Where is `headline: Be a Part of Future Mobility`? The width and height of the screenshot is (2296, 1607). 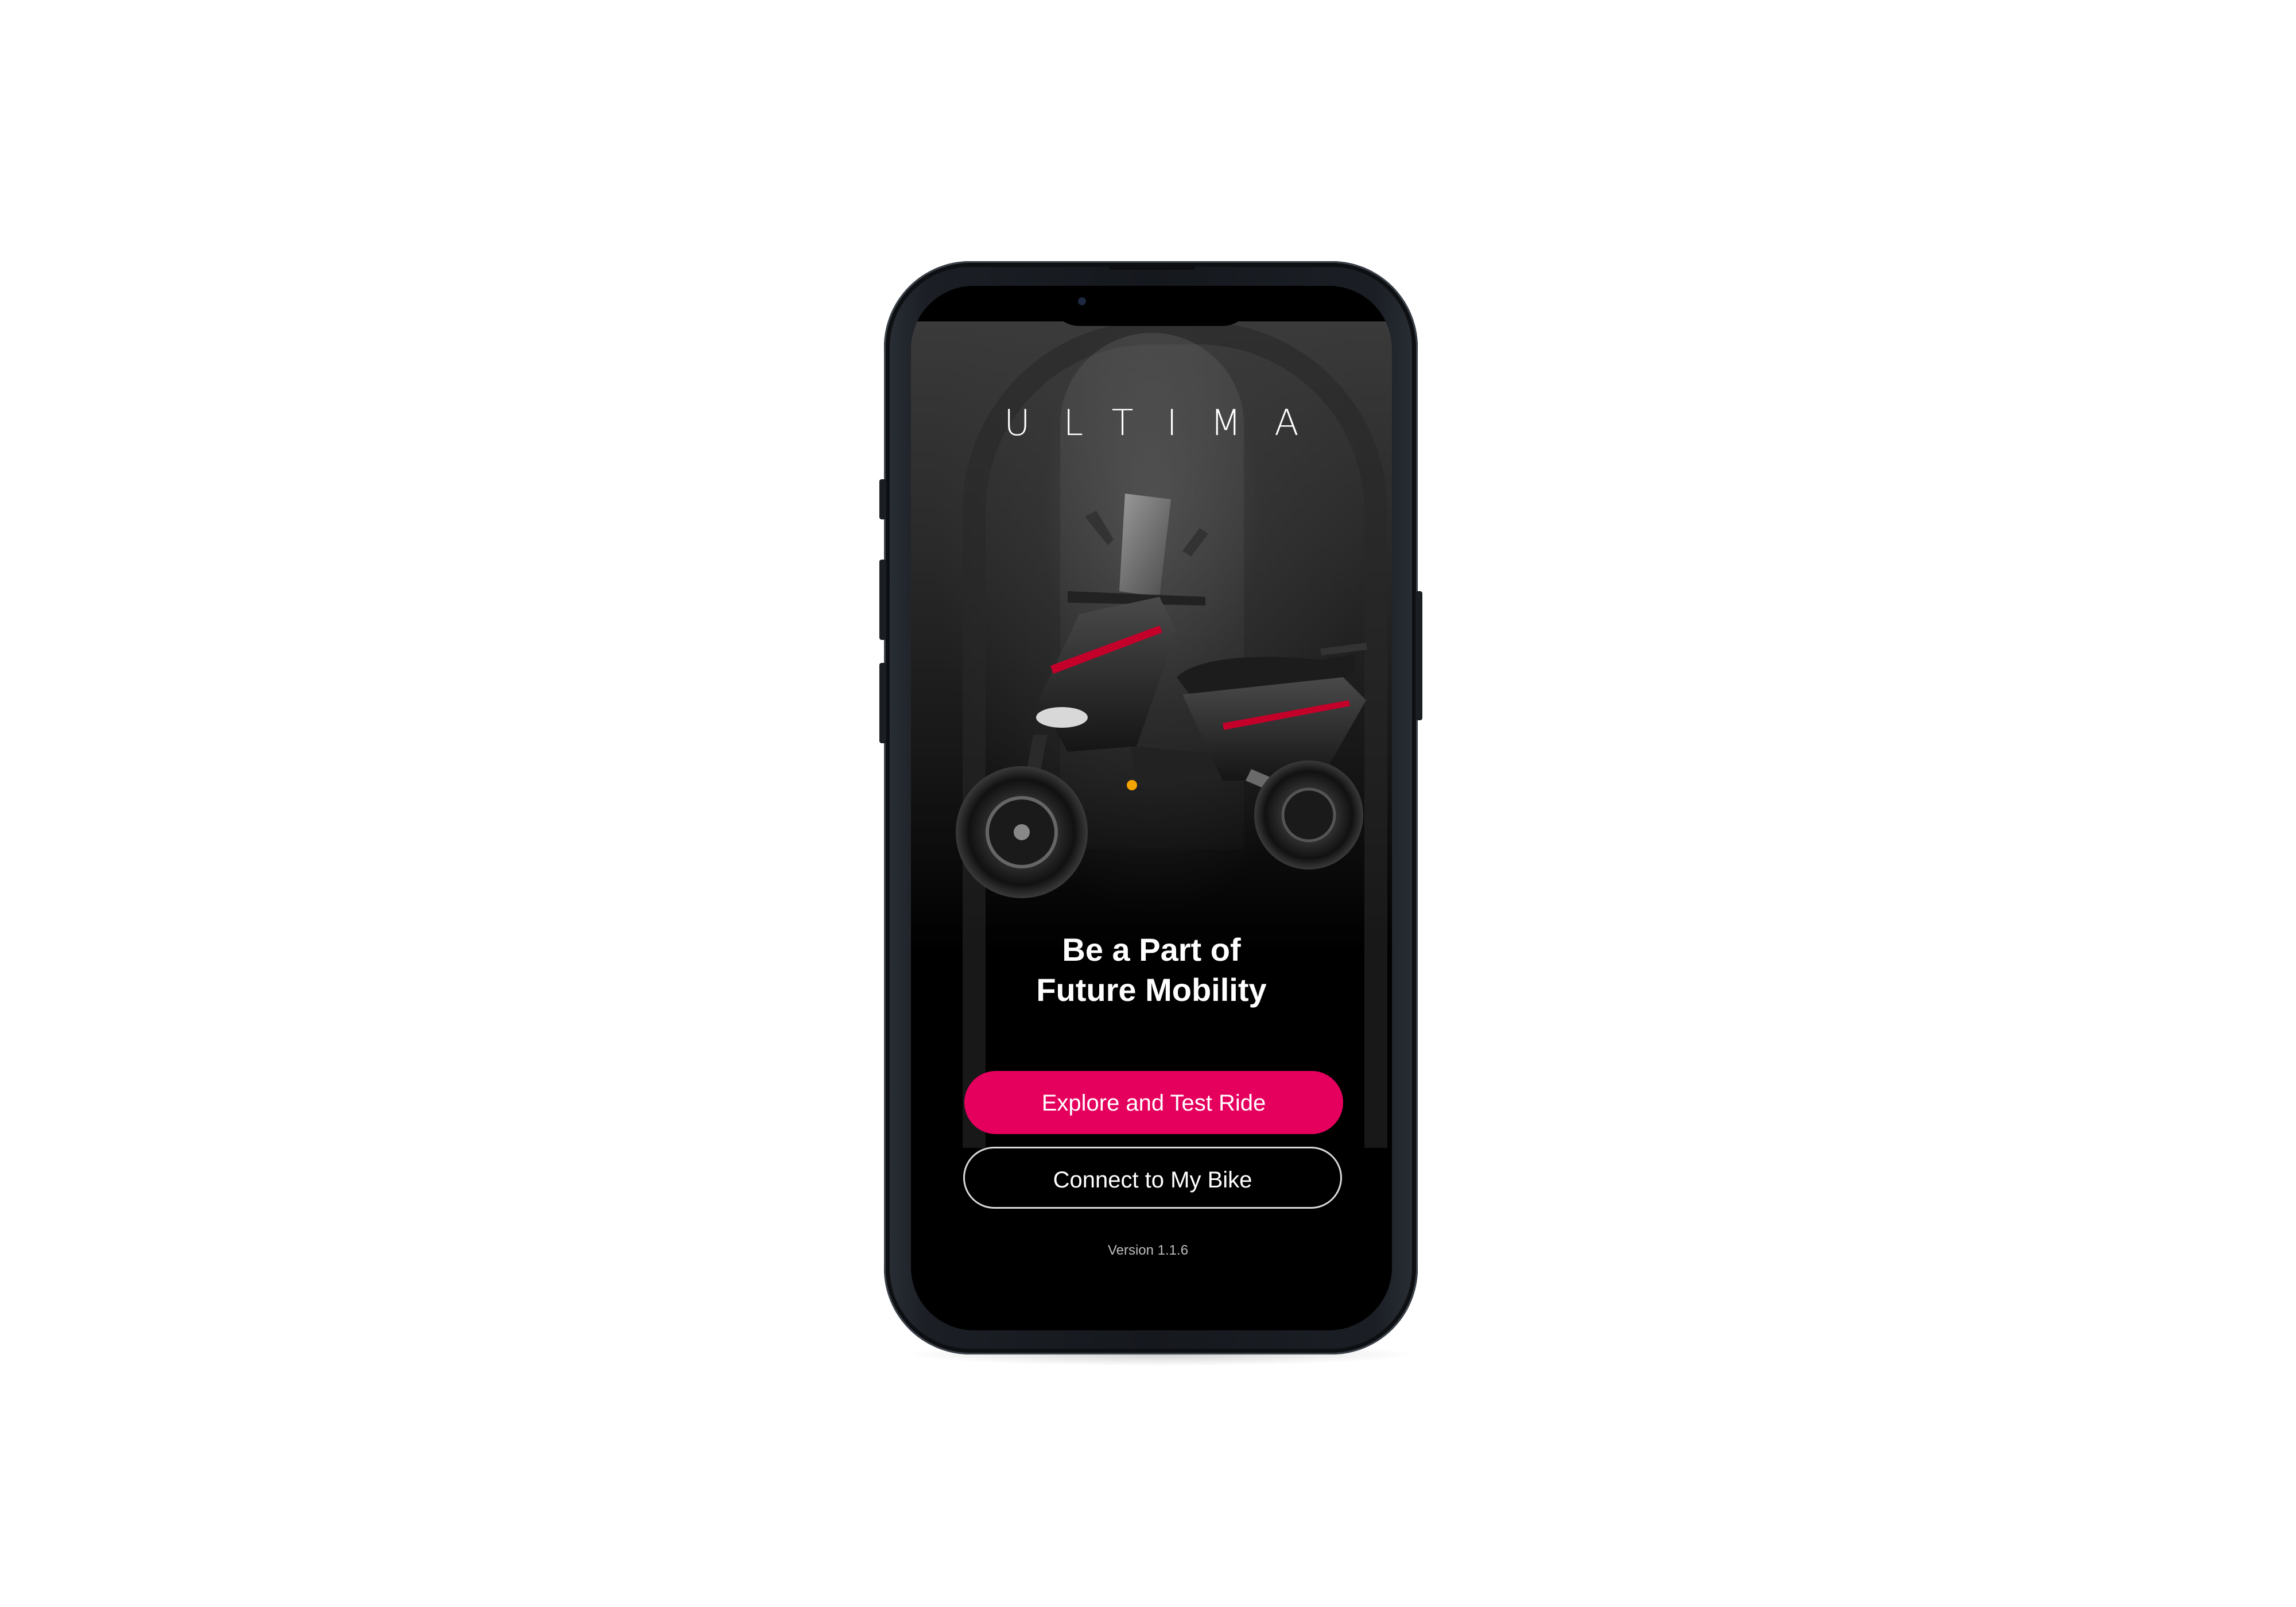 headline: Be a Part of Future Mobility is located at coordinates (1151, 970).